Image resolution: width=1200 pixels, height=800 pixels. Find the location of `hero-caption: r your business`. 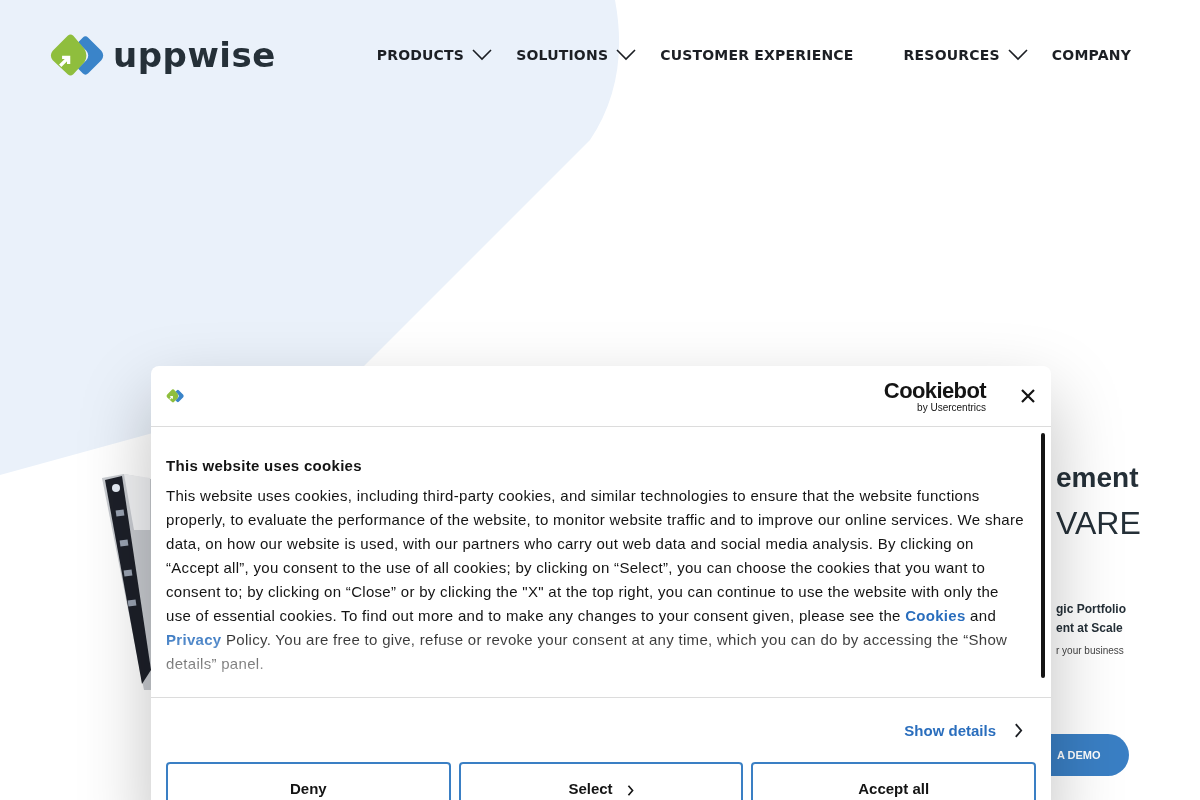

hero-caption: r your business is located at coordinates (1090, 650).